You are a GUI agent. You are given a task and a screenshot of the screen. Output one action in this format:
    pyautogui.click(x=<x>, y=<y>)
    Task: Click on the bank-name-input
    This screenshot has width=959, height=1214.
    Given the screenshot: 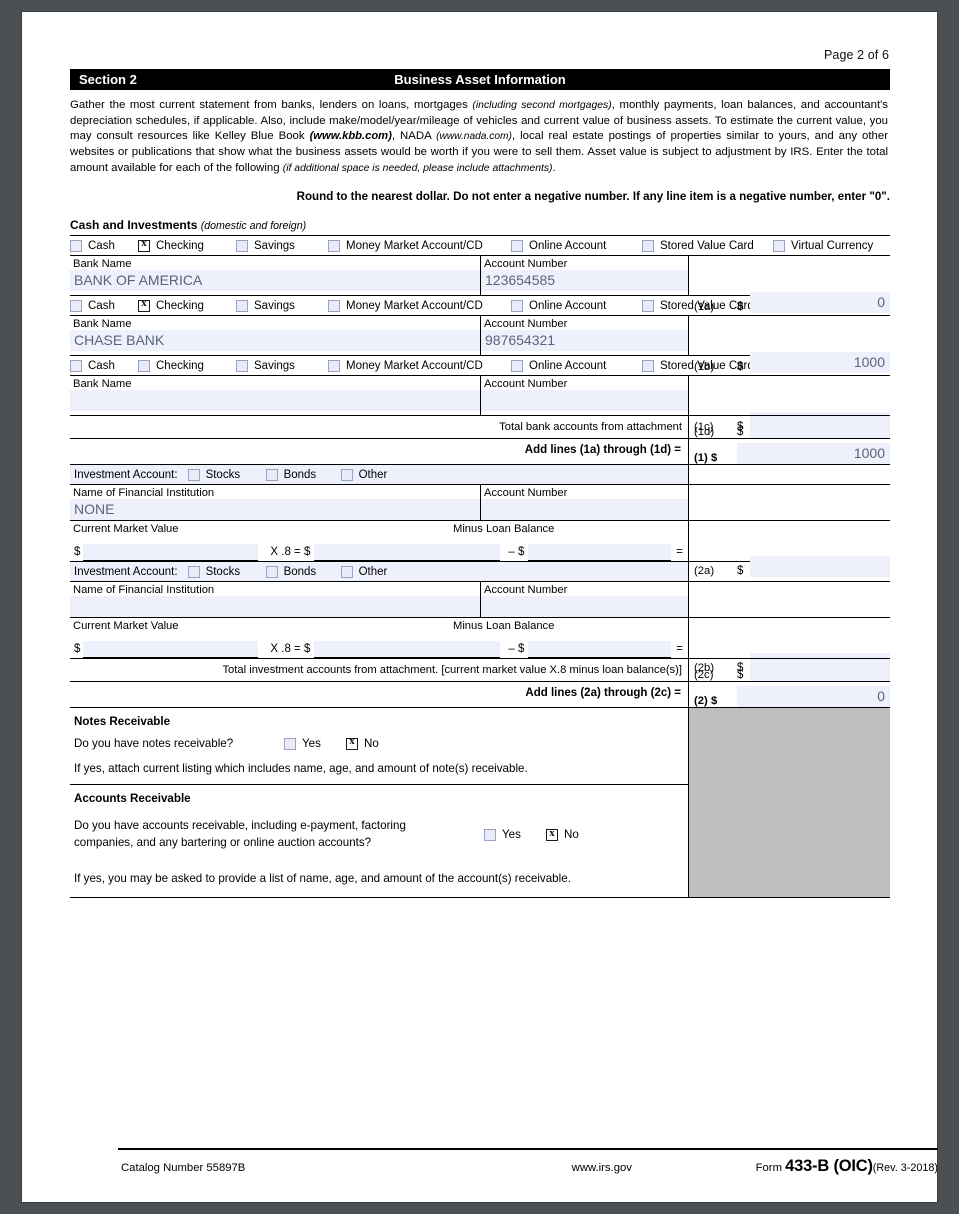 What is the action you would take?
    pyautogui.click(x=275, y=401)
    